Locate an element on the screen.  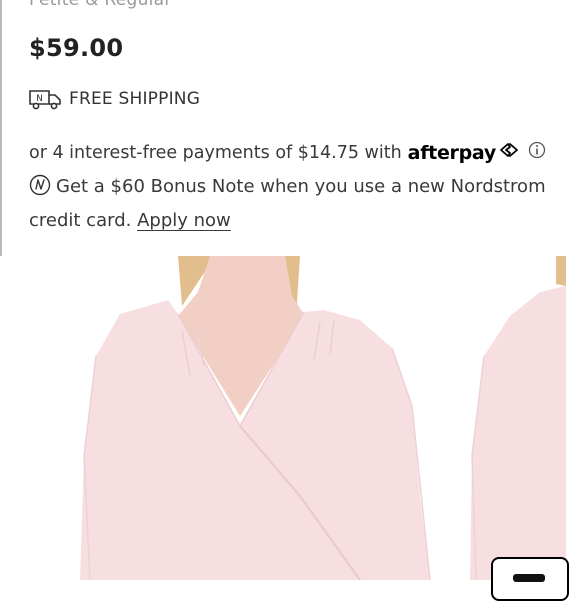
fit-options-text: Petite & Regular is located at coordinates (100, 5).